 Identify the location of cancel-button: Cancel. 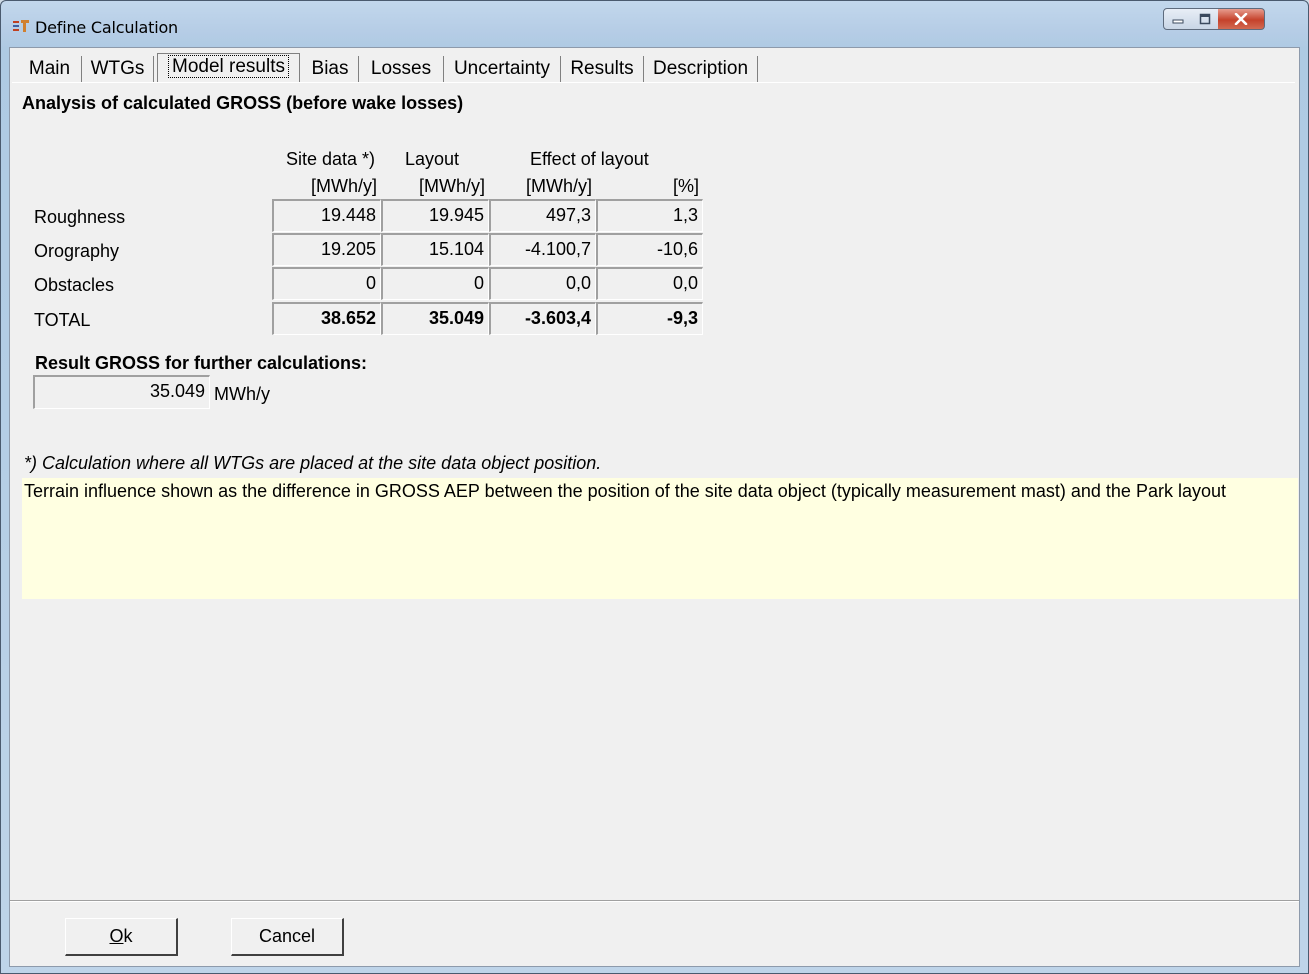
(287, 937).